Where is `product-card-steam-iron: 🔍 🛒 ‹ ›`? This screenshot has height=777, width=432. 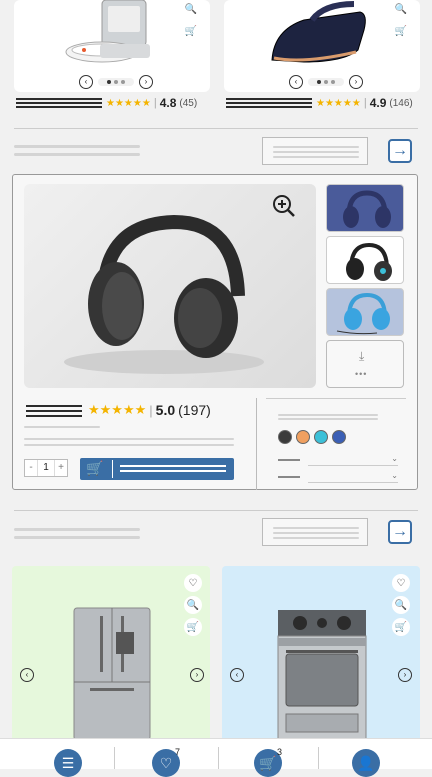 product-card-steam-iron: 🔍 🛒 ‹ › is located at coordinates (322, 46).